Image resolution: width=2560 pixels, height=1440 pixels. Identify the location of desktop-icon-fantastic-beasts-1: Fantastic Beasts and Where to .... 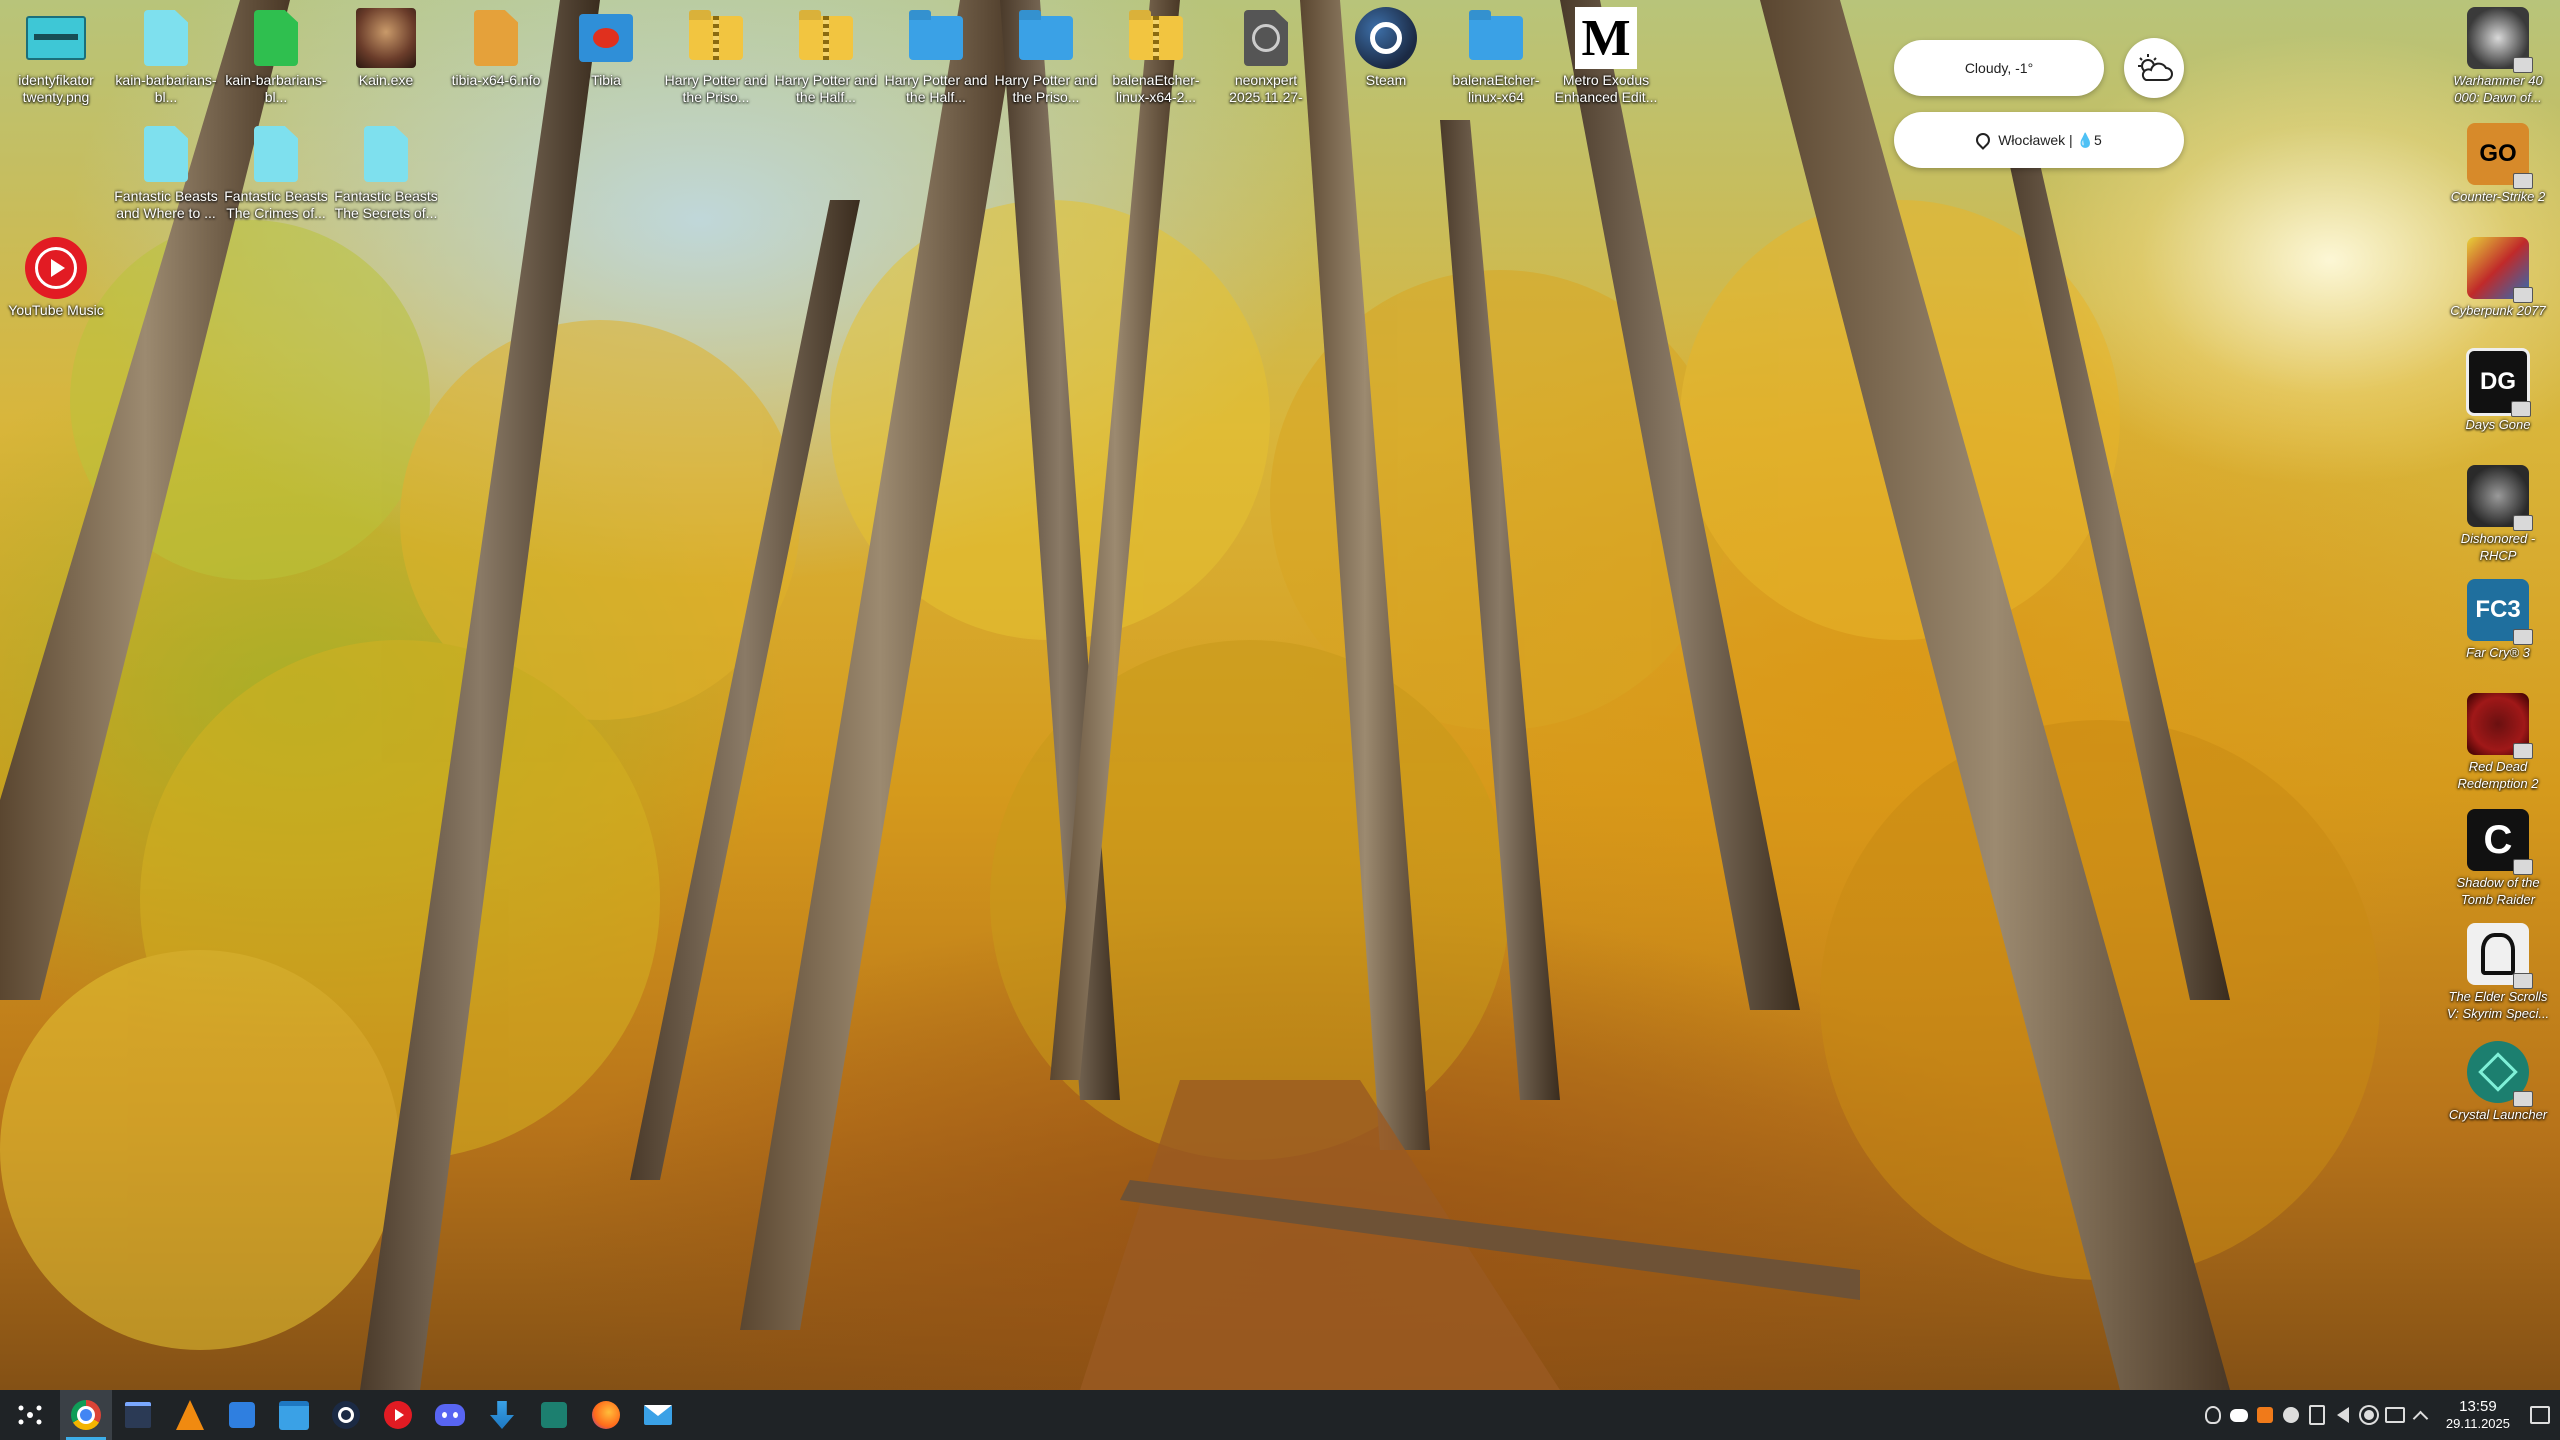
(166, 172).